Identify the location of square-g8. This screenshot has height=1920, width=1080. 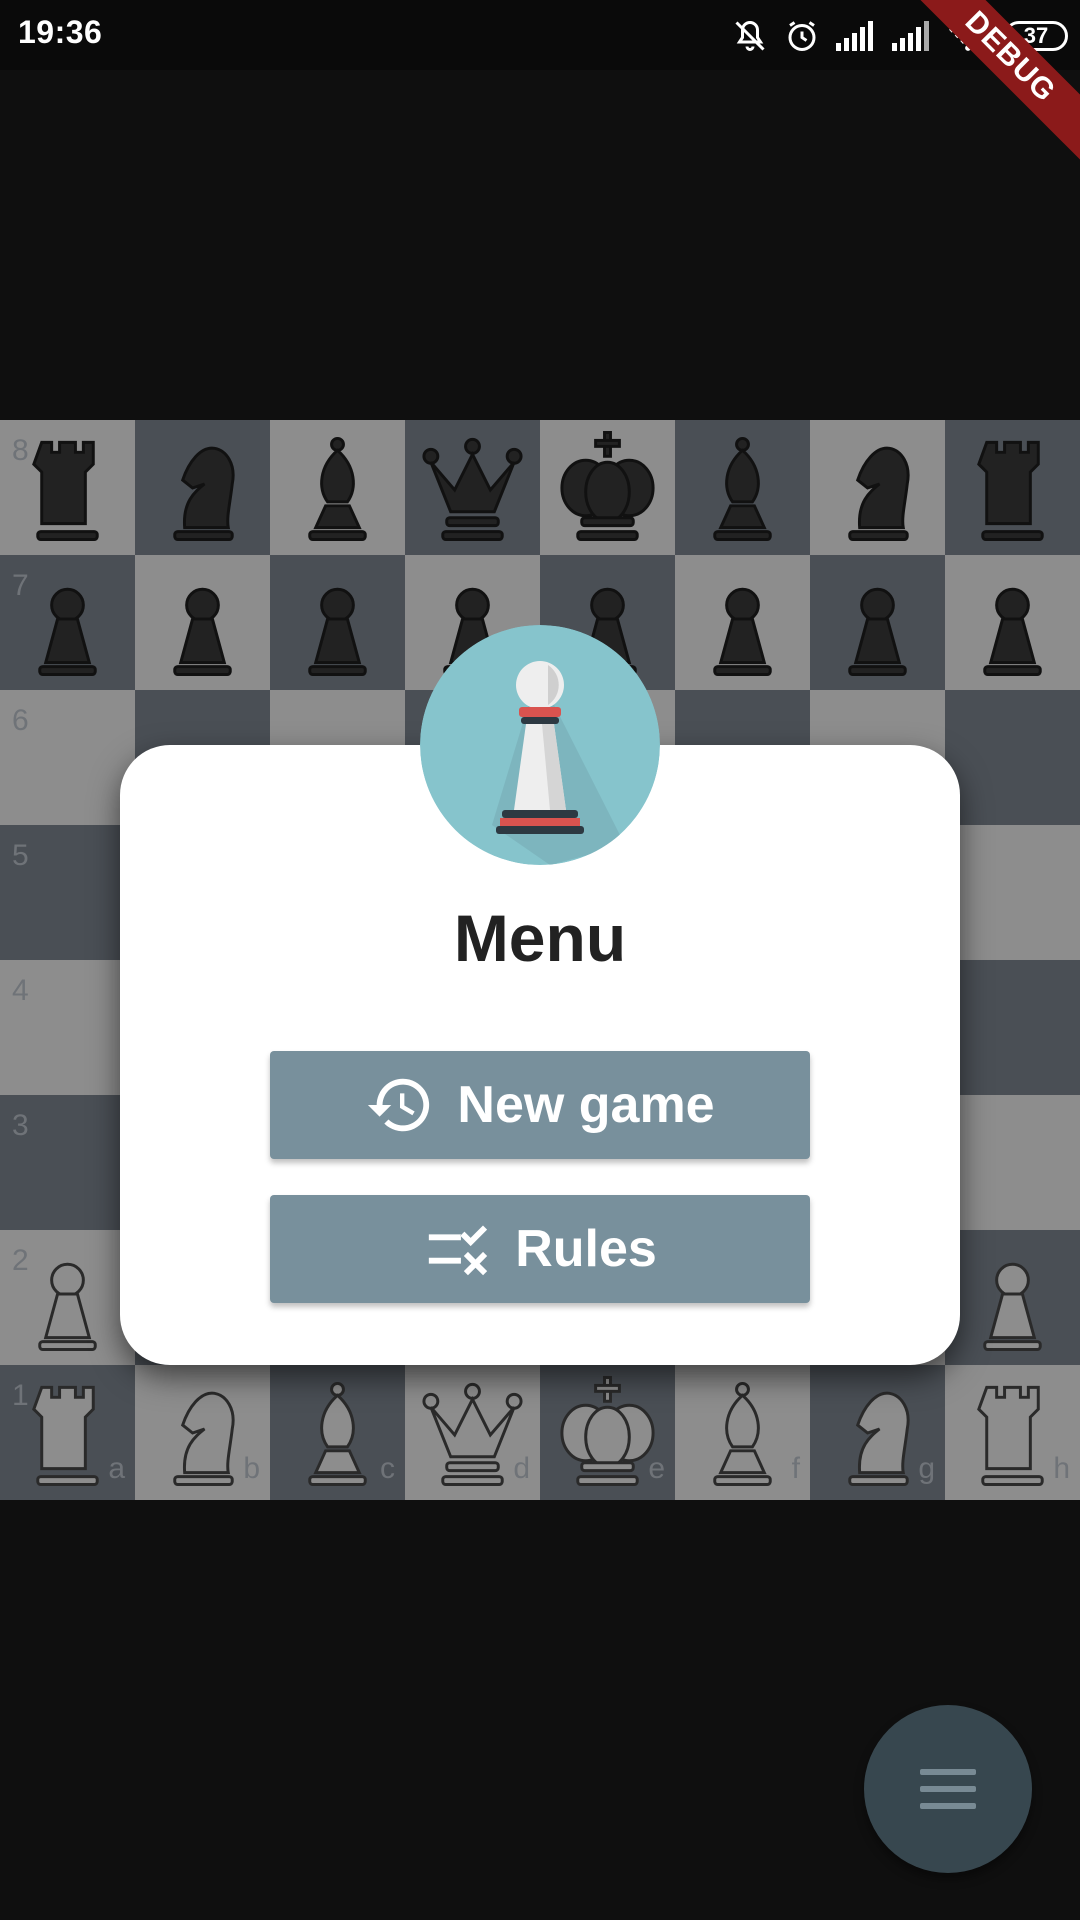
(877, 487).